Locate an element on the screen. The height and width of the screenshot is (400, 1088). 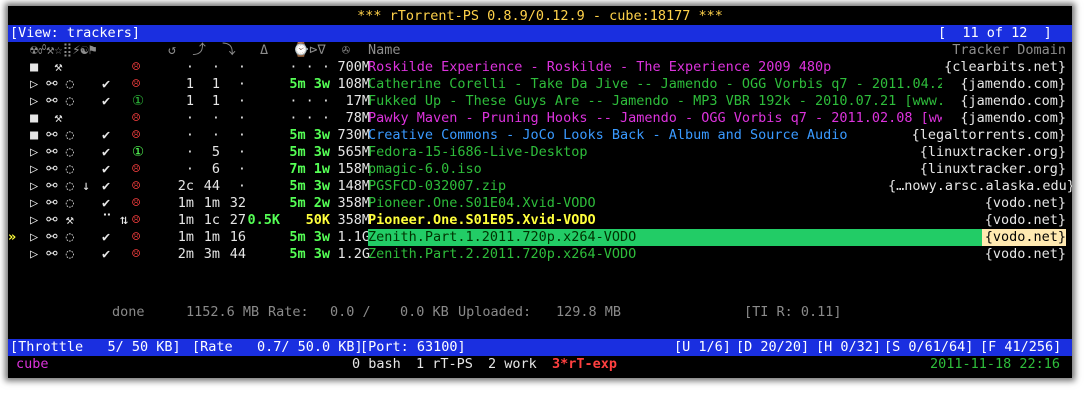
row-col1: 2c is located at coordinates (185, 186).